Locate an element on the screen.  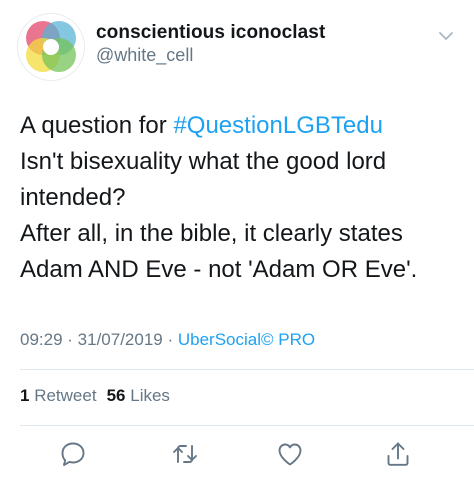
avatar is located at coordinates (51, 47).